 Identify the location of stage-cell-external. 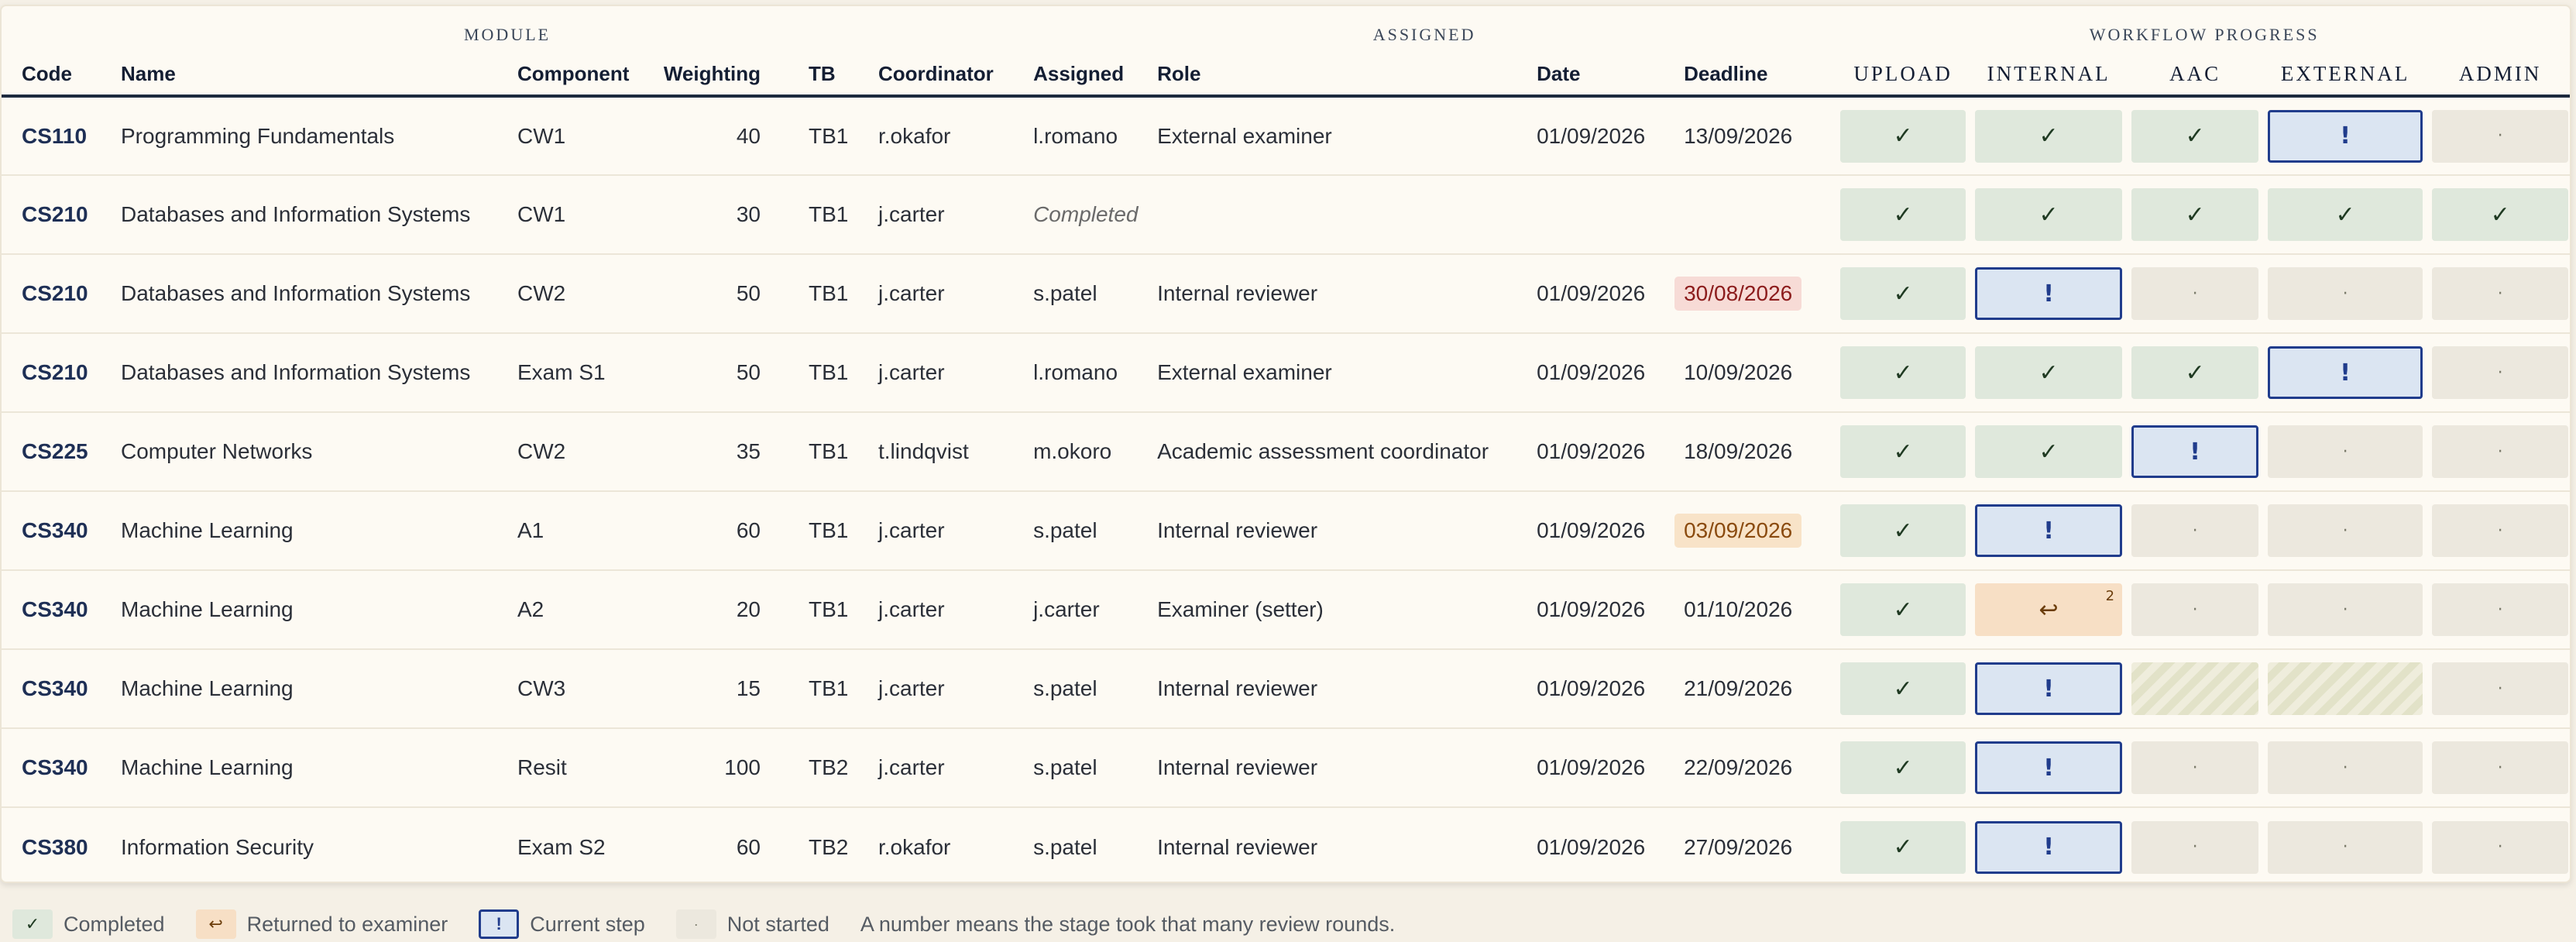
(2345, 688).